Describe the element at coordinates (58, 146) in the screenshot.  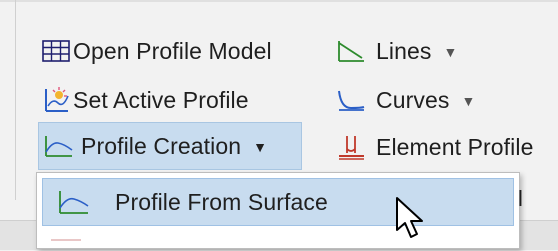
I see `profile-curve-icon` at that location.